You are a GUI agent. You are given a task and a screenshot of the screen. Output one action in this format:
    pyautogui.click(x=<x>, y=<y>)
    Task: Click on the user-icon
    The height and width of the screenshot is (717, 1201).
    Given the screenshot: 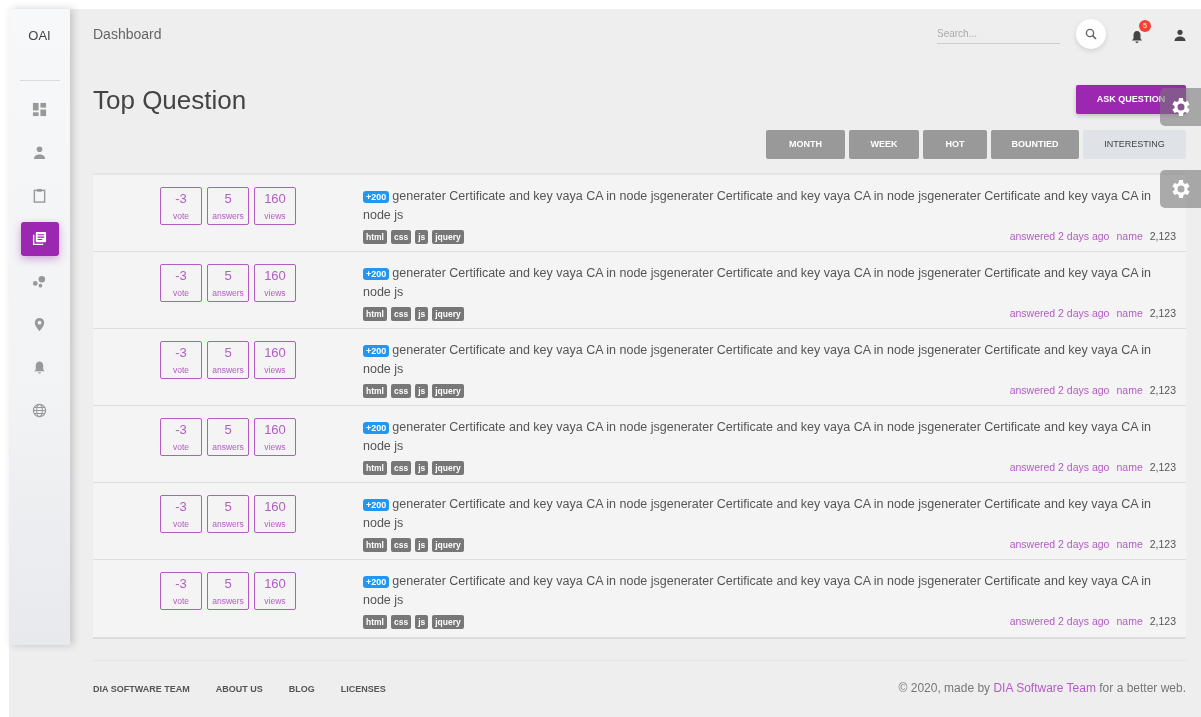 What is the action you would take?
    pyautogui.click(x=1180, y=34)
    